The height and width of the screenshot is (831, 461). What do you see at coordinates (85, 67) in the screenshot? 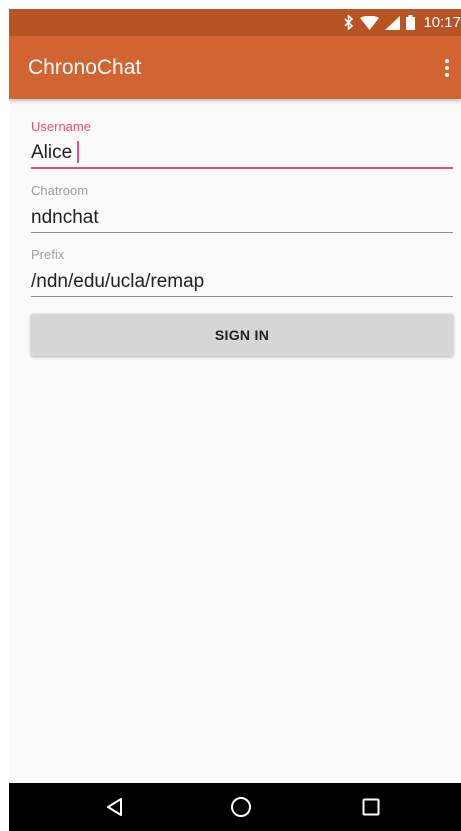
I see `app-title: ChronoChat` at bounding box center [85, 67].